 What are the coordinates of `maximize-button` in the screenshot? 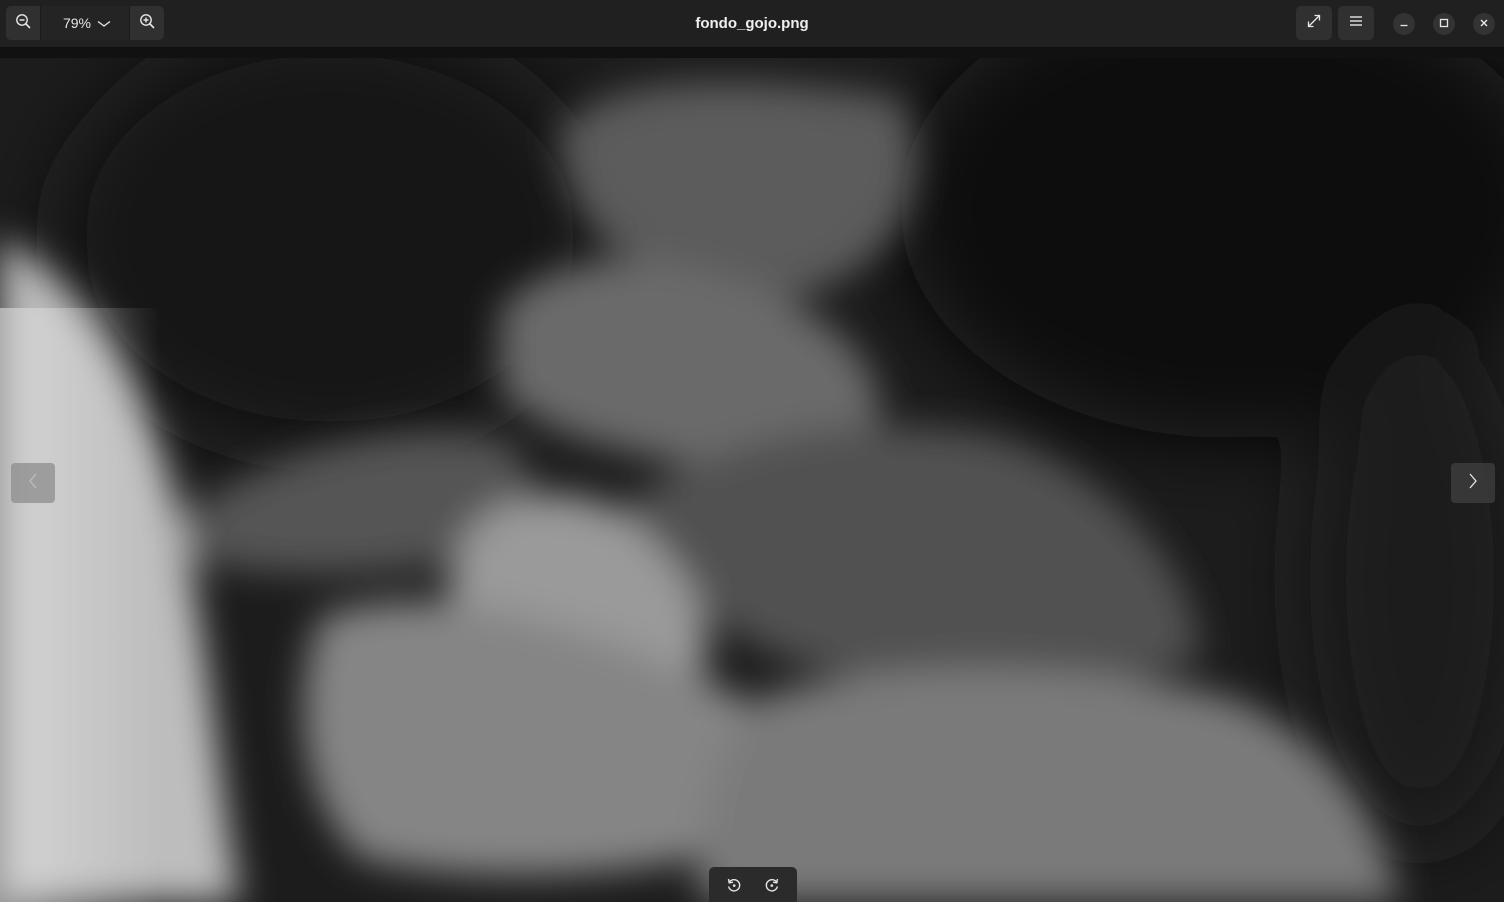 It's located at (1444, 24).